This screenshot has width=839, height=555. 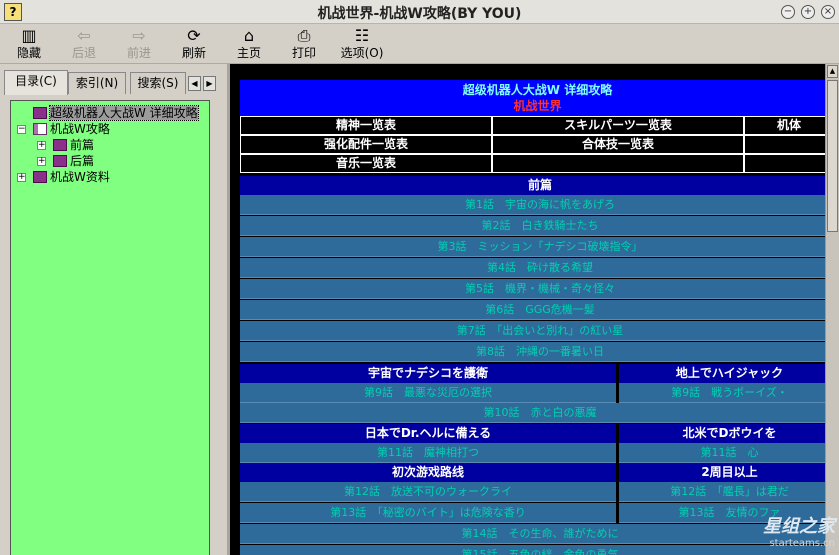 I want to click on episode-link: 第11話 心, so click(x=722, y=453).